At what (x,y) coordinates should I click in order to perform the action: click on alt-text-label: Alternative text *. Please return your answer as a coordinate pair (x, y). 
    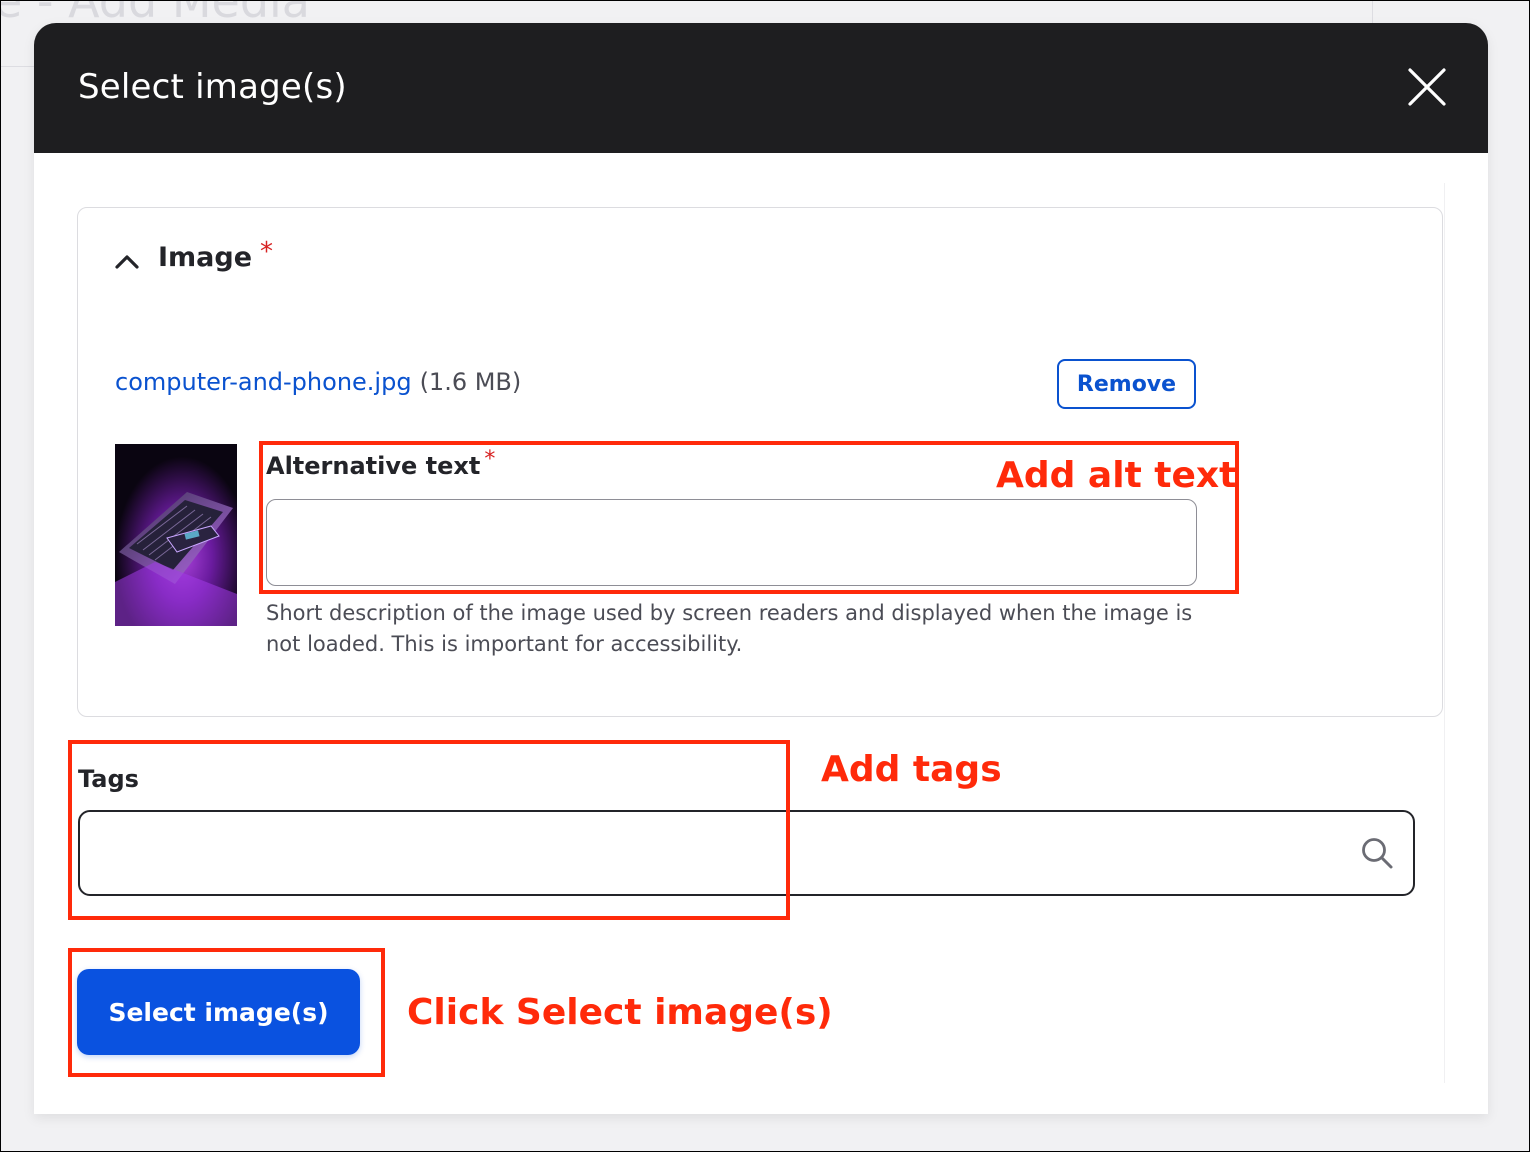
    Looking at the image, I should click on (380, 463).